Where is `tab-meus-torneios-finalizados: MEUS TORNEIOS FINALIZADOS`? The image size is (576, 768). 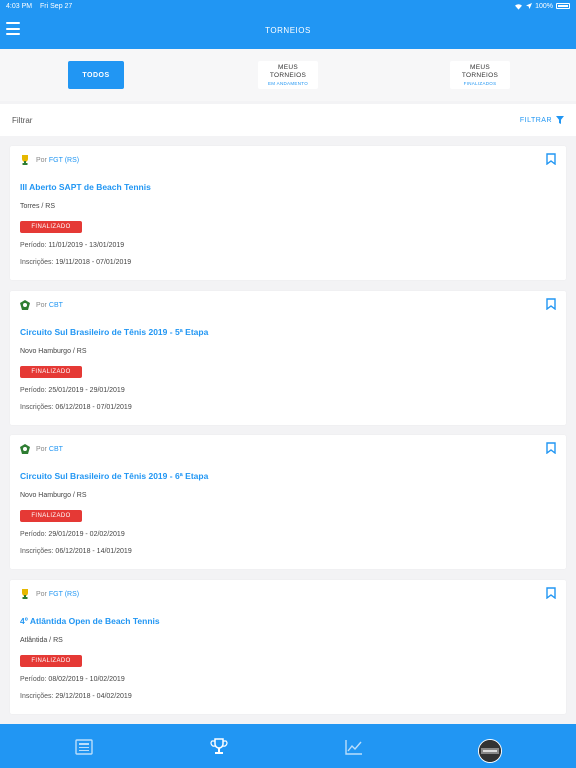
tab-meus-torneios-finalizados: MEUS TORNEIOS FINALIZADOS is located at coordinates (480, 75).